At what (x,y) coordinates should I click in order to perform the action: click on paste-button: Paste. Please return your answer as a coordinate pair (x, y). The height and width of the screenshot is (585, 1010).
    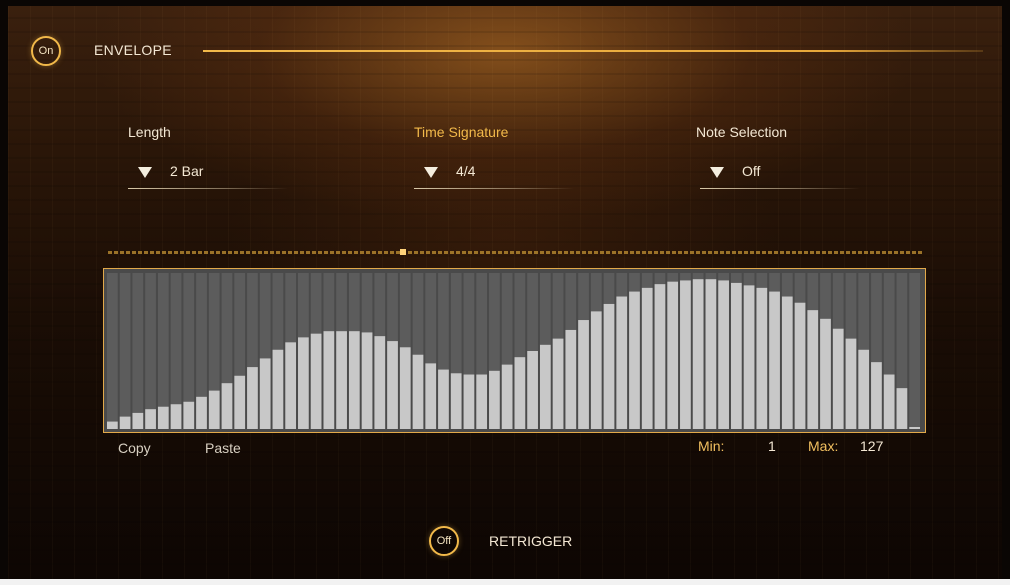
    Looking at the image, I should click on (223, 448).